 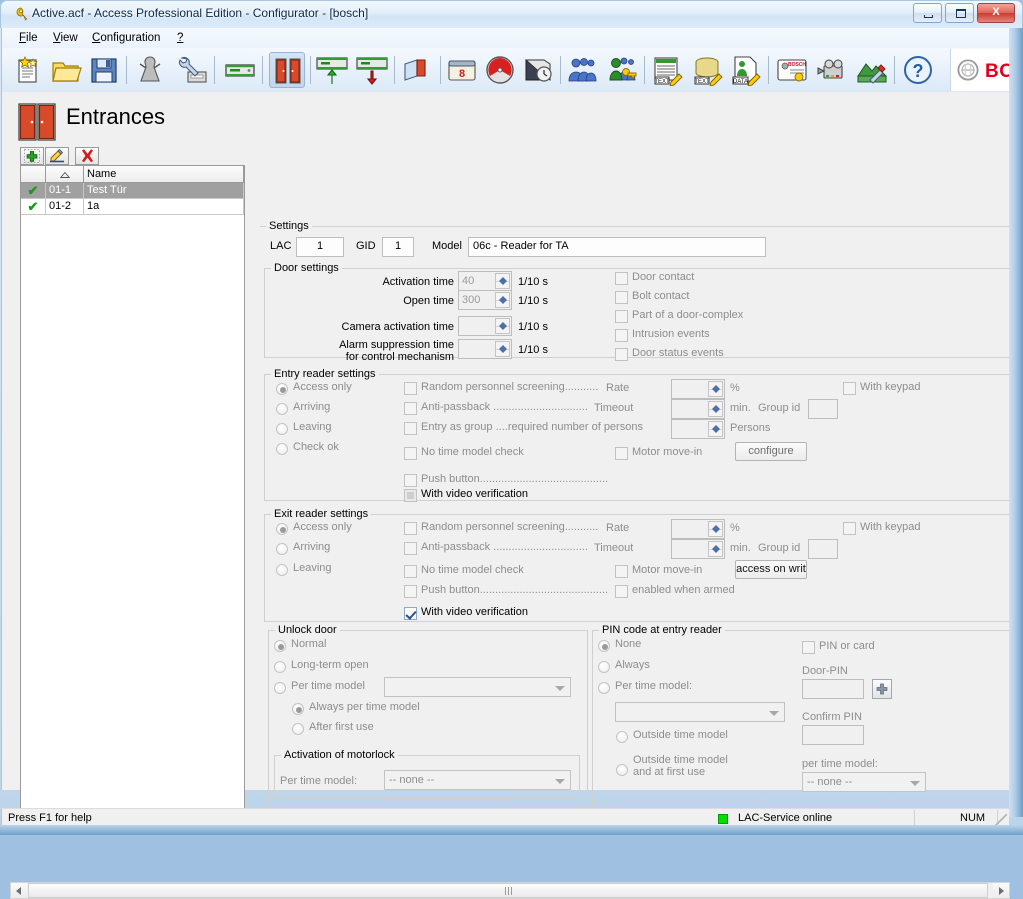 I want to click on add-pin-button, so click(x=882, y=689).